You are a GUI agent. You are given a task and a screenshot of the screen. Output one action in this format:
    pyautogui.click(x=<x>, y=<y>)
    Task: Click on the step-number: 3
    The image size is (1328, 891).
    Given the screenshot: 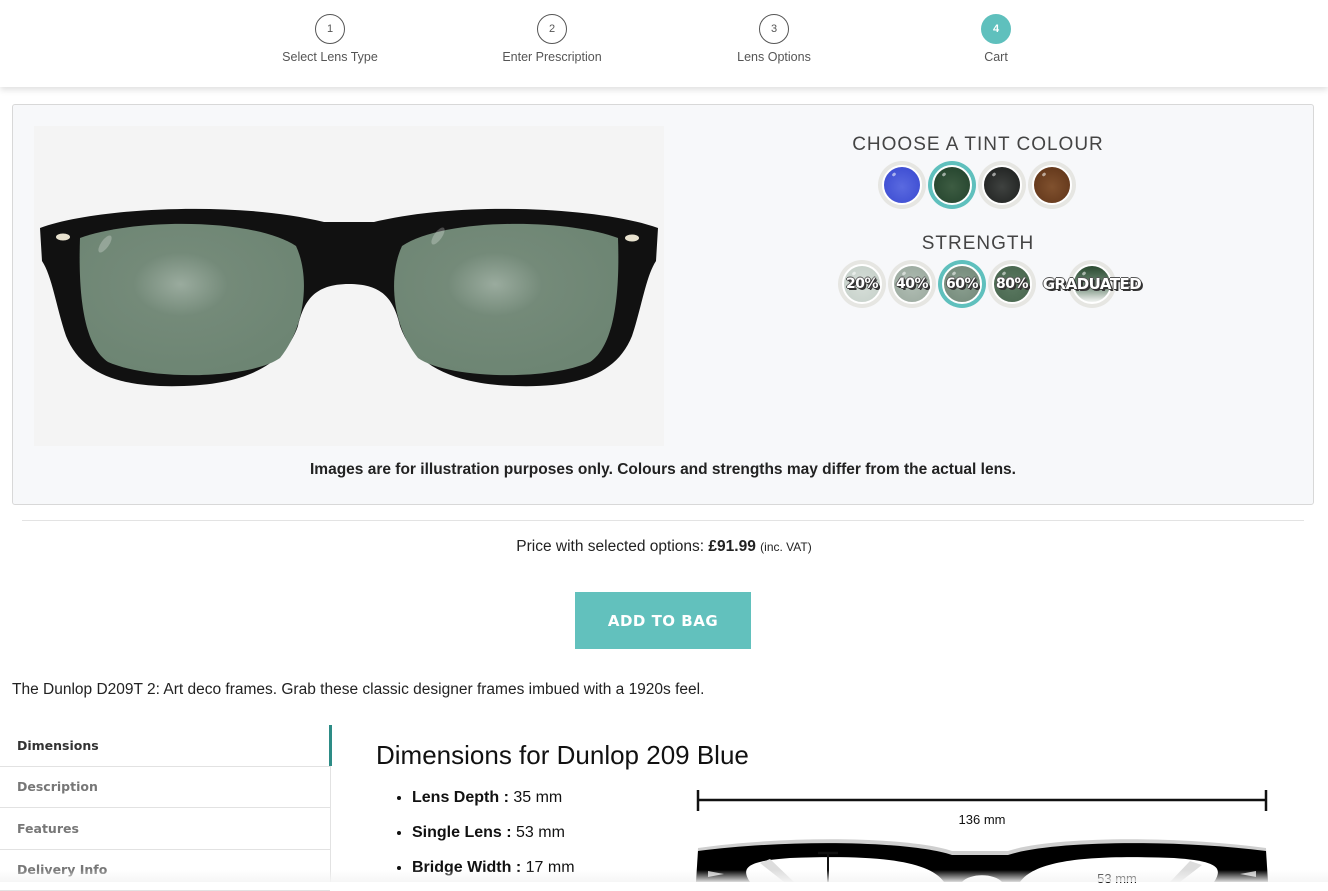 What is the action you would take?
    pyautogui.click(x=774, y=29)
    